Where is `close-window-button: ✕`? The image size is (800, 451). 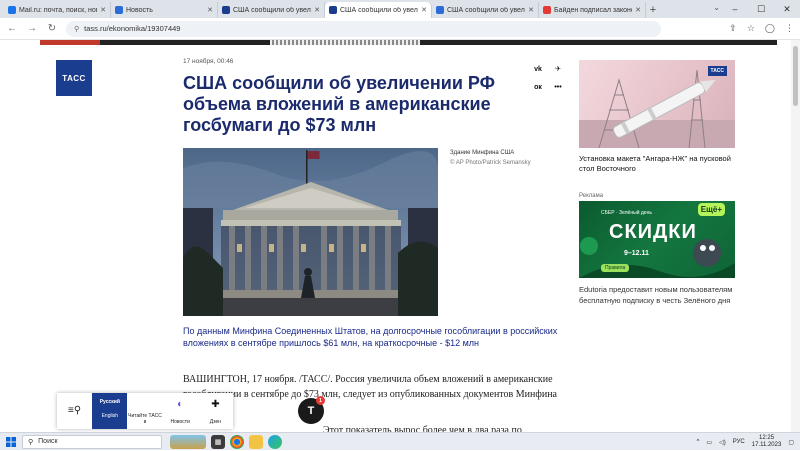
close-window-button: ✕ is located at coordinates (787, 9).